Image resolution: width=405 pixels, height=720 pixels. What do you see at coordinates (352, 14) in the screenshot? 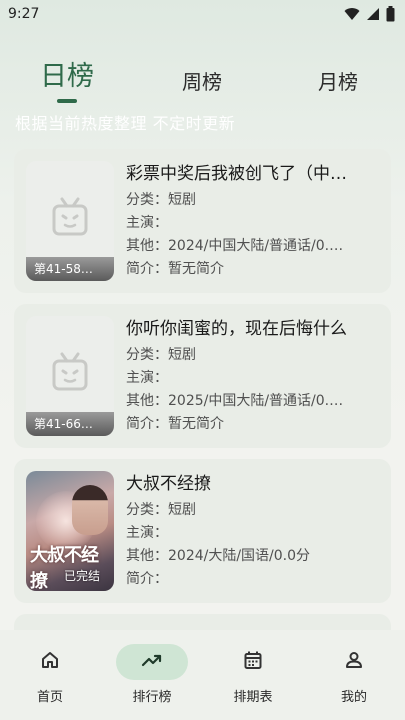
I see `wifi-icon` at bounding box center [352, 14].